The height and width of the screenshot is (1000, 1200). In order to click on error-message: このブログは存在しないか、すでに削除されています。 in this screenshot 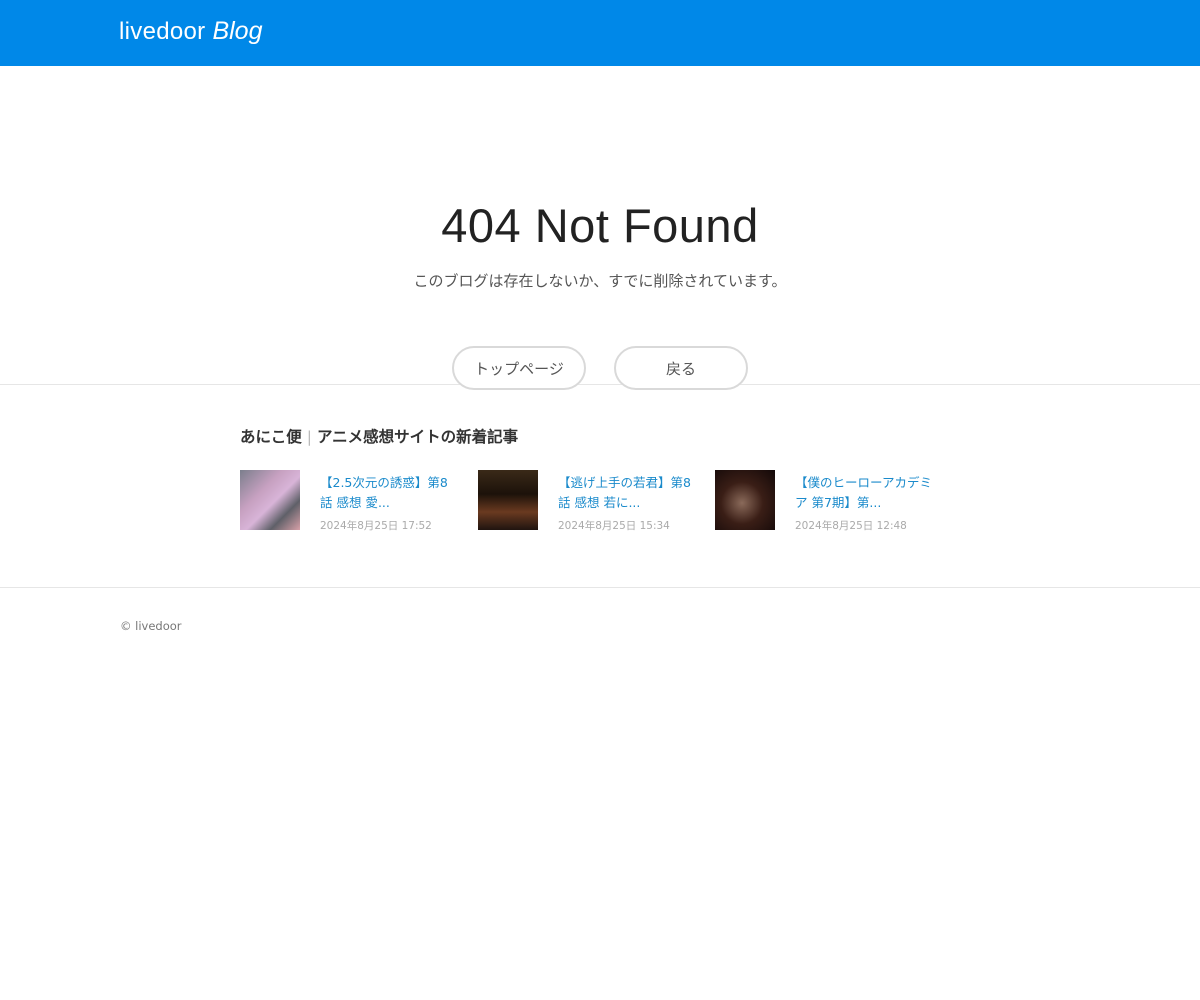, I will do `click(600, 281)`.